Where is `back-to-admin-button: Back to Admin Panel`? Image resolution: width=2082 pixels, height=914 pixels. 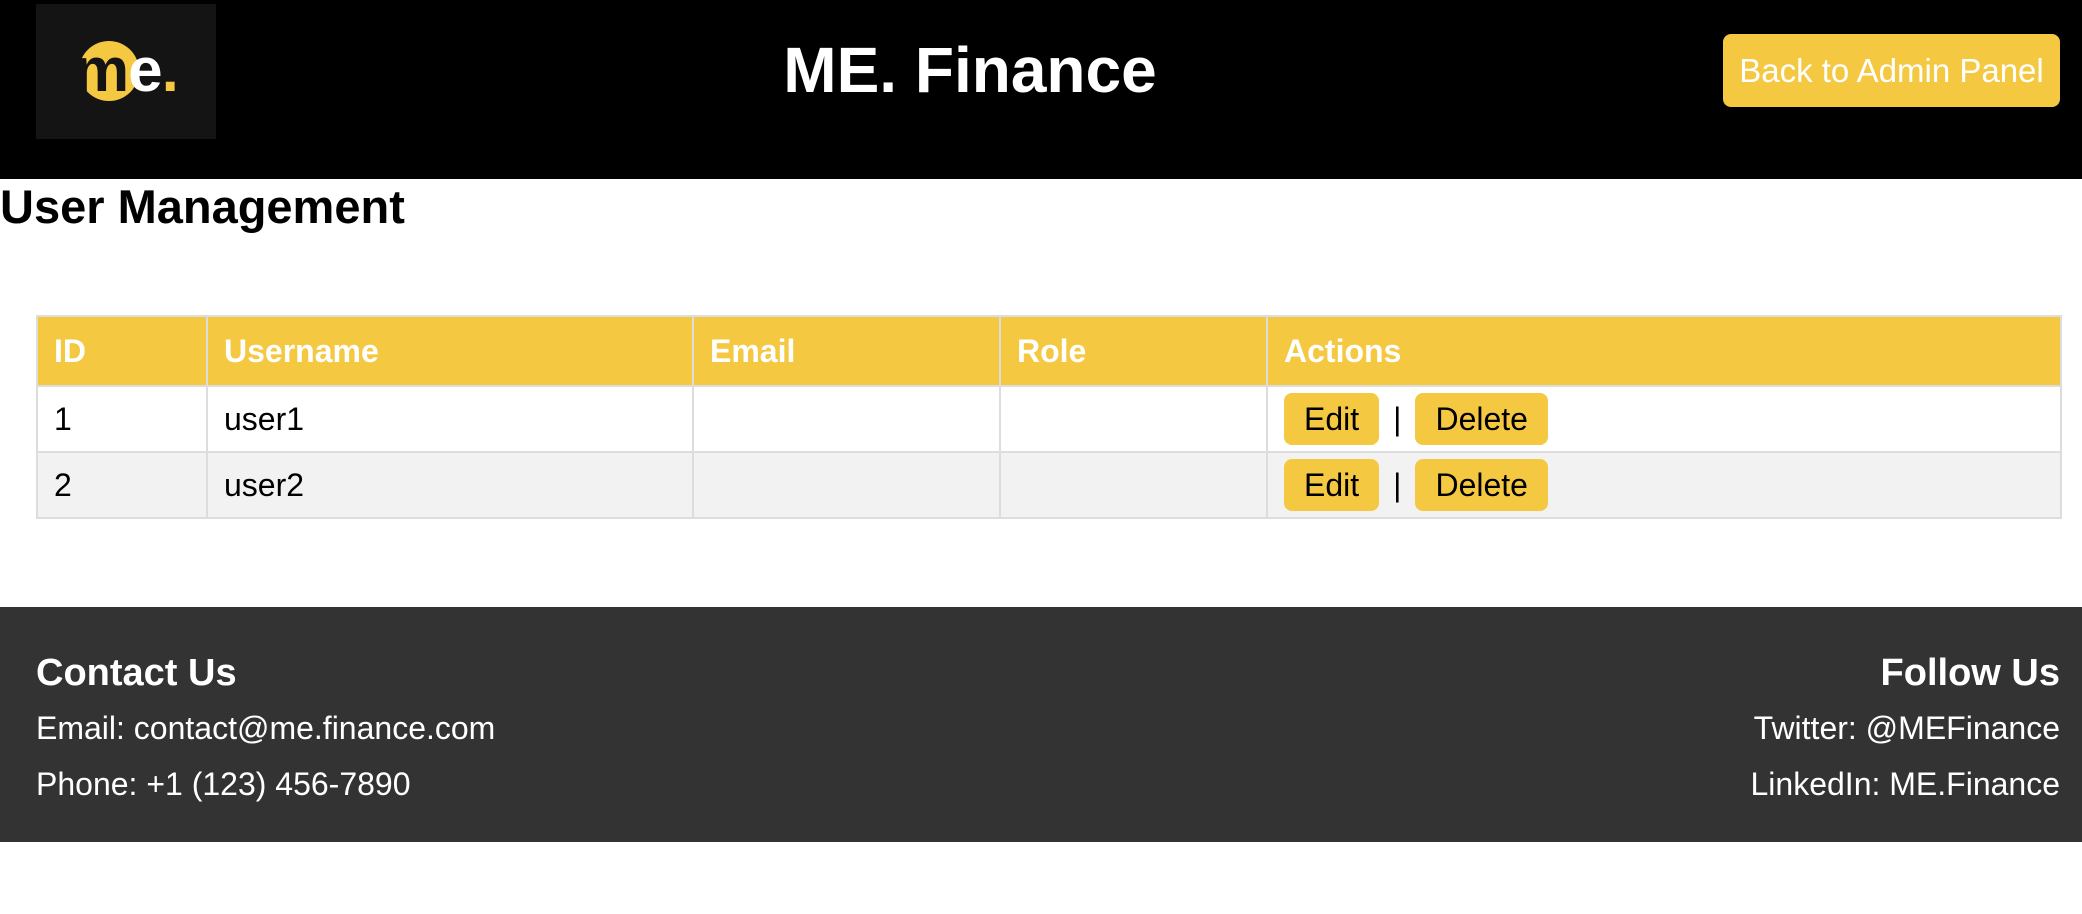 back-to-admin-button: Back to Admin Panel is located at coordinates (1891, 70).